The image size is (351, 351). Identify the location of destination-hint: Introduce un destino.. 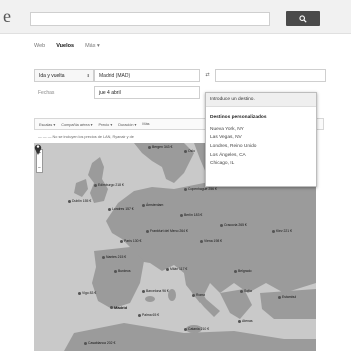
(261, 100).